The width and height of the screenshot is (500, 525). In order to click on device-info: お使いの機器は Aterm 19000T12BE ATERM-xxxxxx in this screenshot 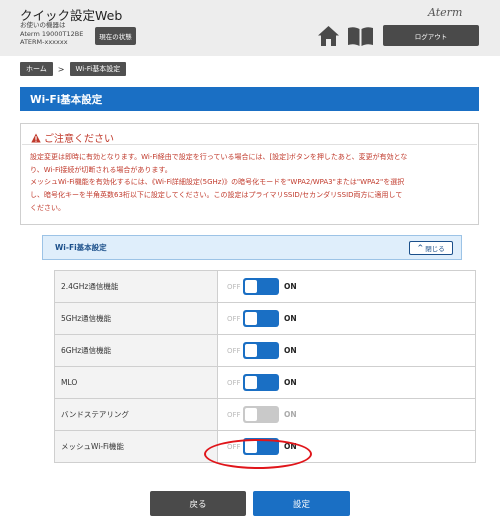, I will do `click(51, 34)`.